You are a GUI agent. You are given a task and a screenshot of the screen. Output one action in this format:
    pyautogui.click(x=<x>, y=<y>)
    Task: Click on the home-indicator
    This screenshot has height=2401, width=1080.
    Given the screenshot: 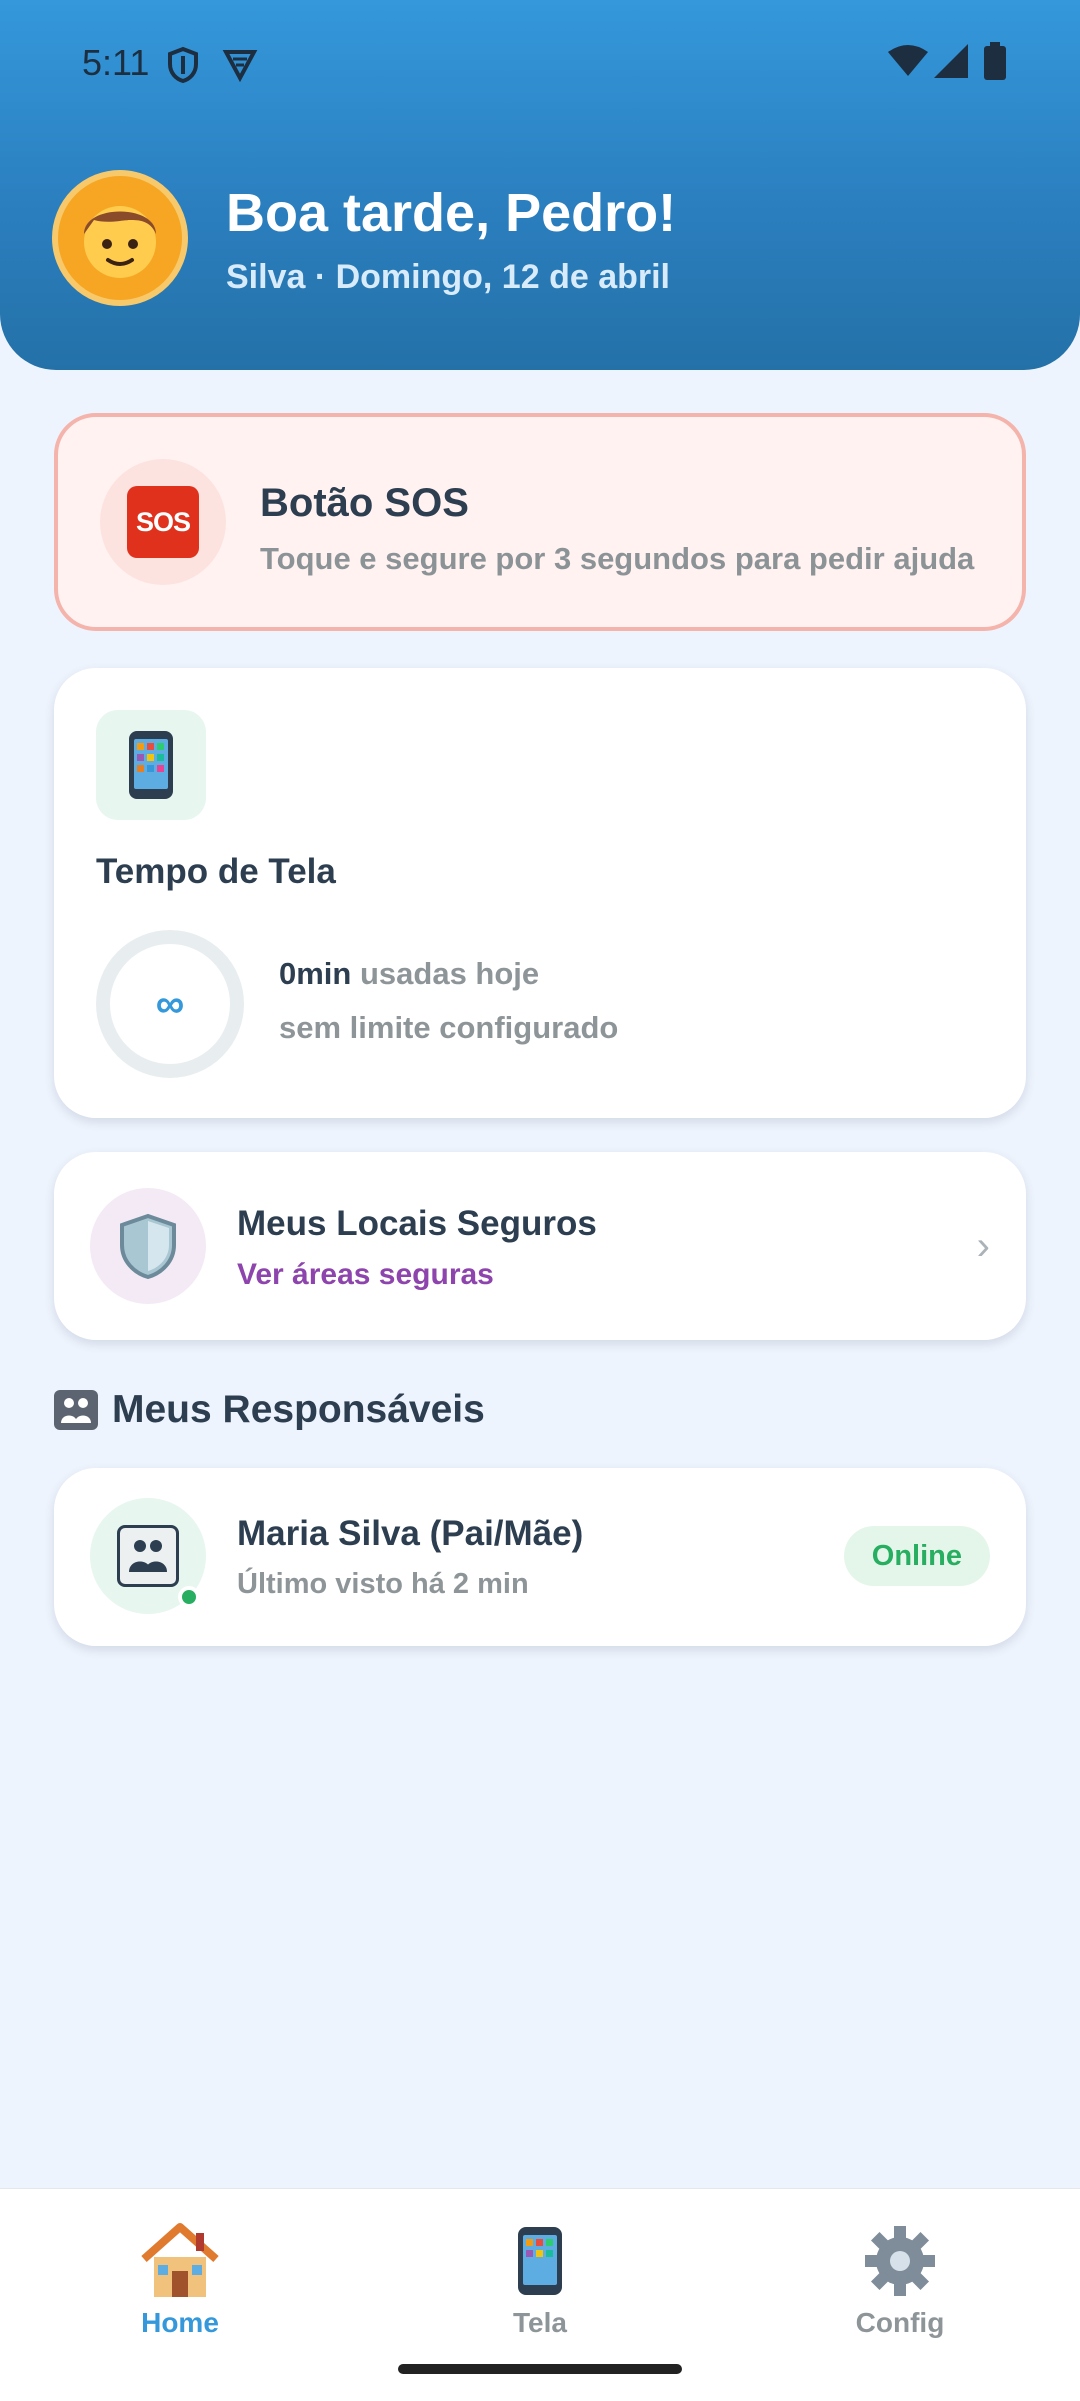 What is the action you would take?
    pyautogui.click(x=540, y=2369)
    